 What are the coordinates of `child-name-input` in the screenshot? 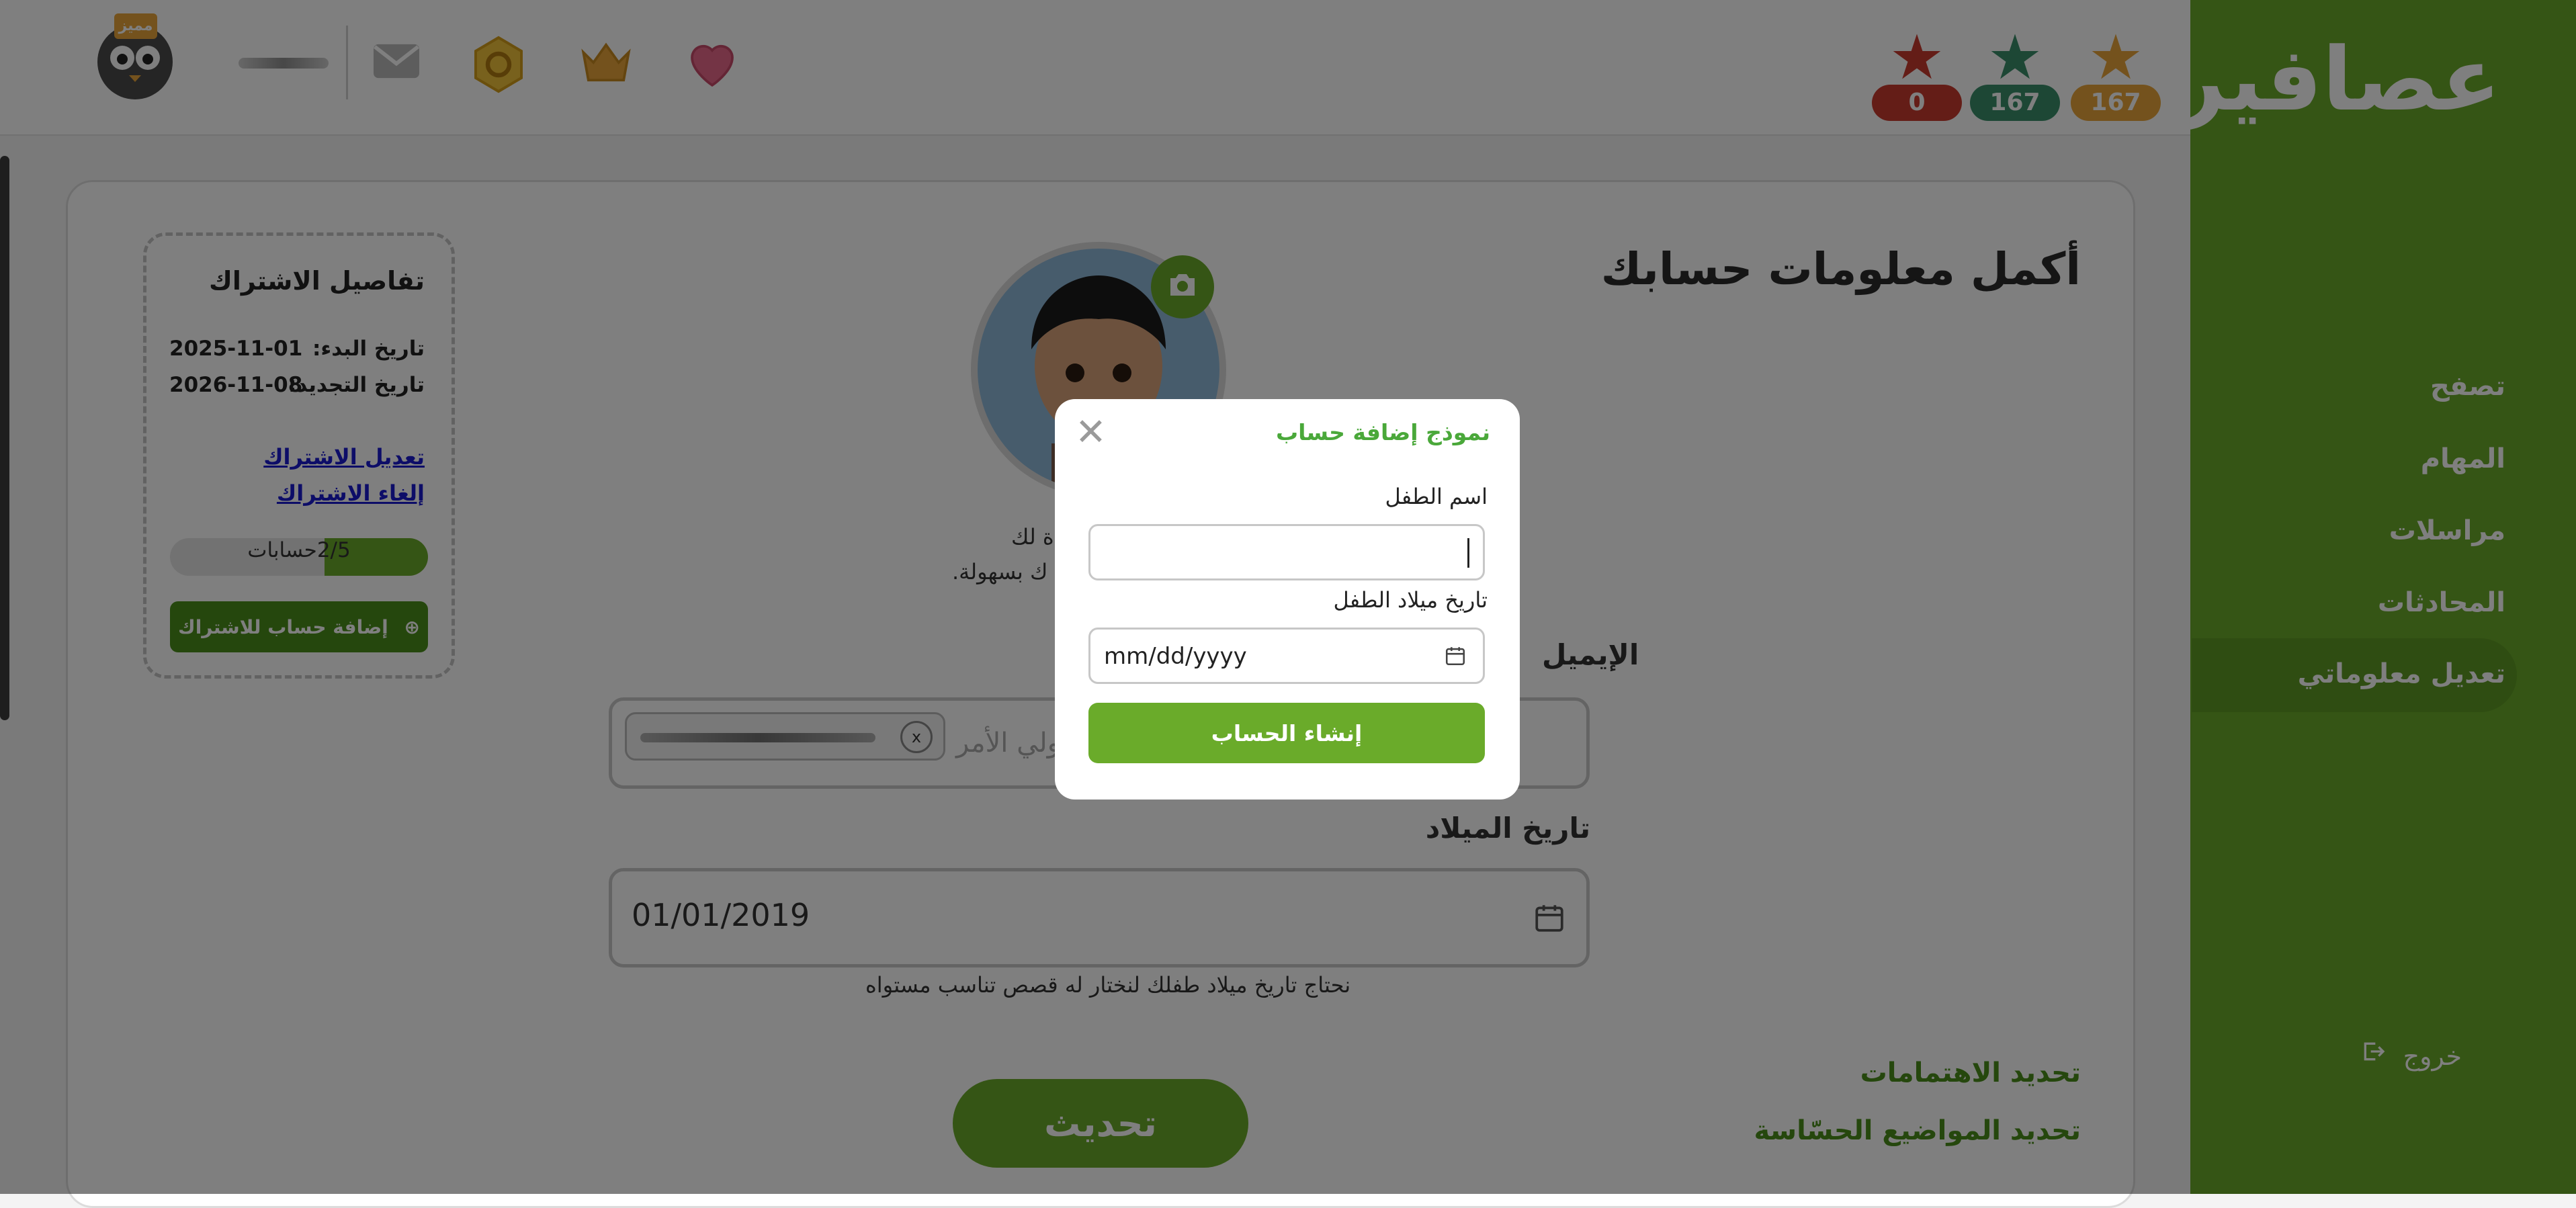 It's located at (1286, 552).